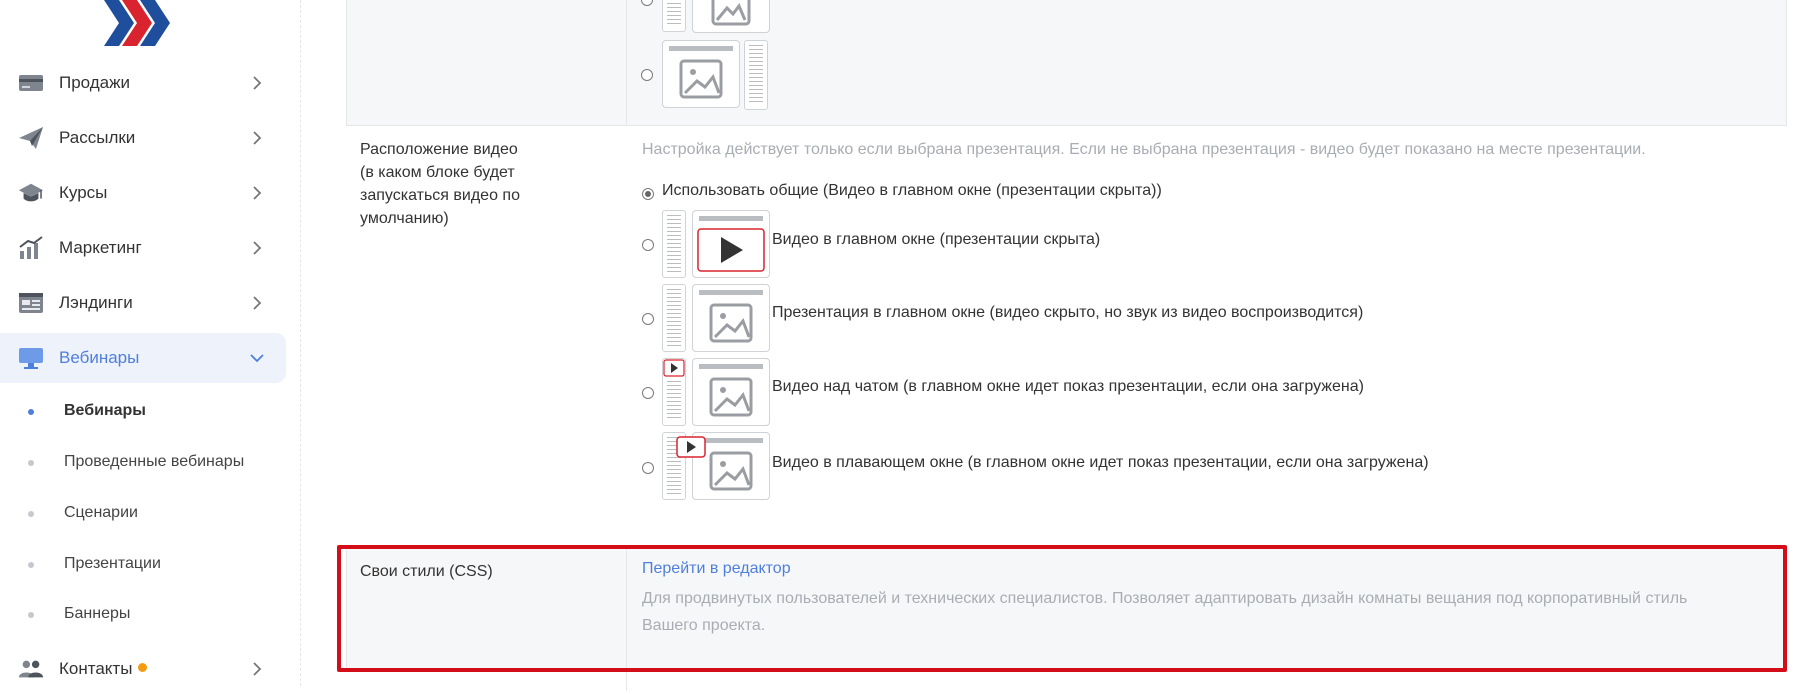  What do you see at coordinates (439, 149) in the screenshot?
I see `label-line: Расположение видео` at bounding box center [439, 149].